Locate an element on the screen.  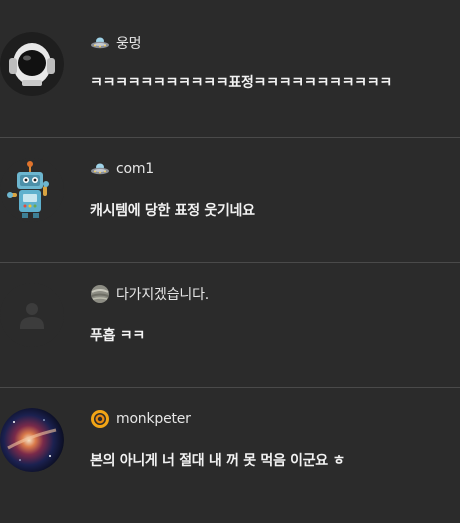
robot-icon is located at coordinates (32, 190).